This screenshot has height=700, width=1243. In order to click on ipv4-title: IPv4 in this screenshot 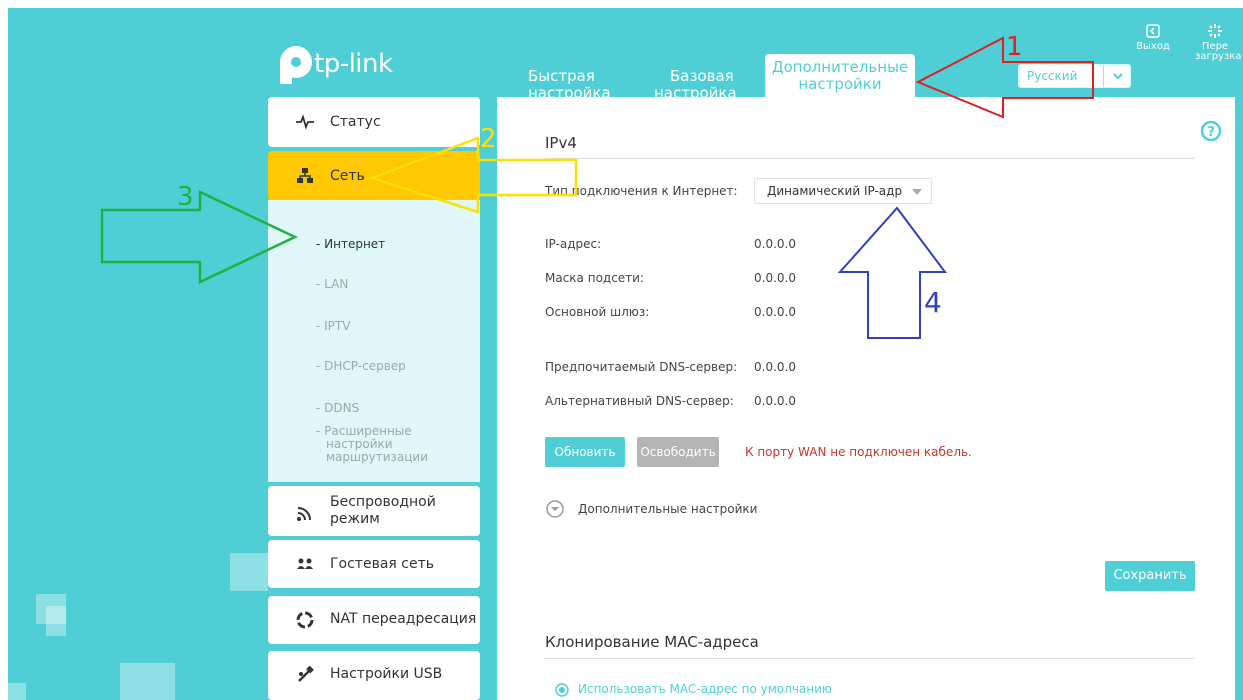, I will do `click(561, 143)`.